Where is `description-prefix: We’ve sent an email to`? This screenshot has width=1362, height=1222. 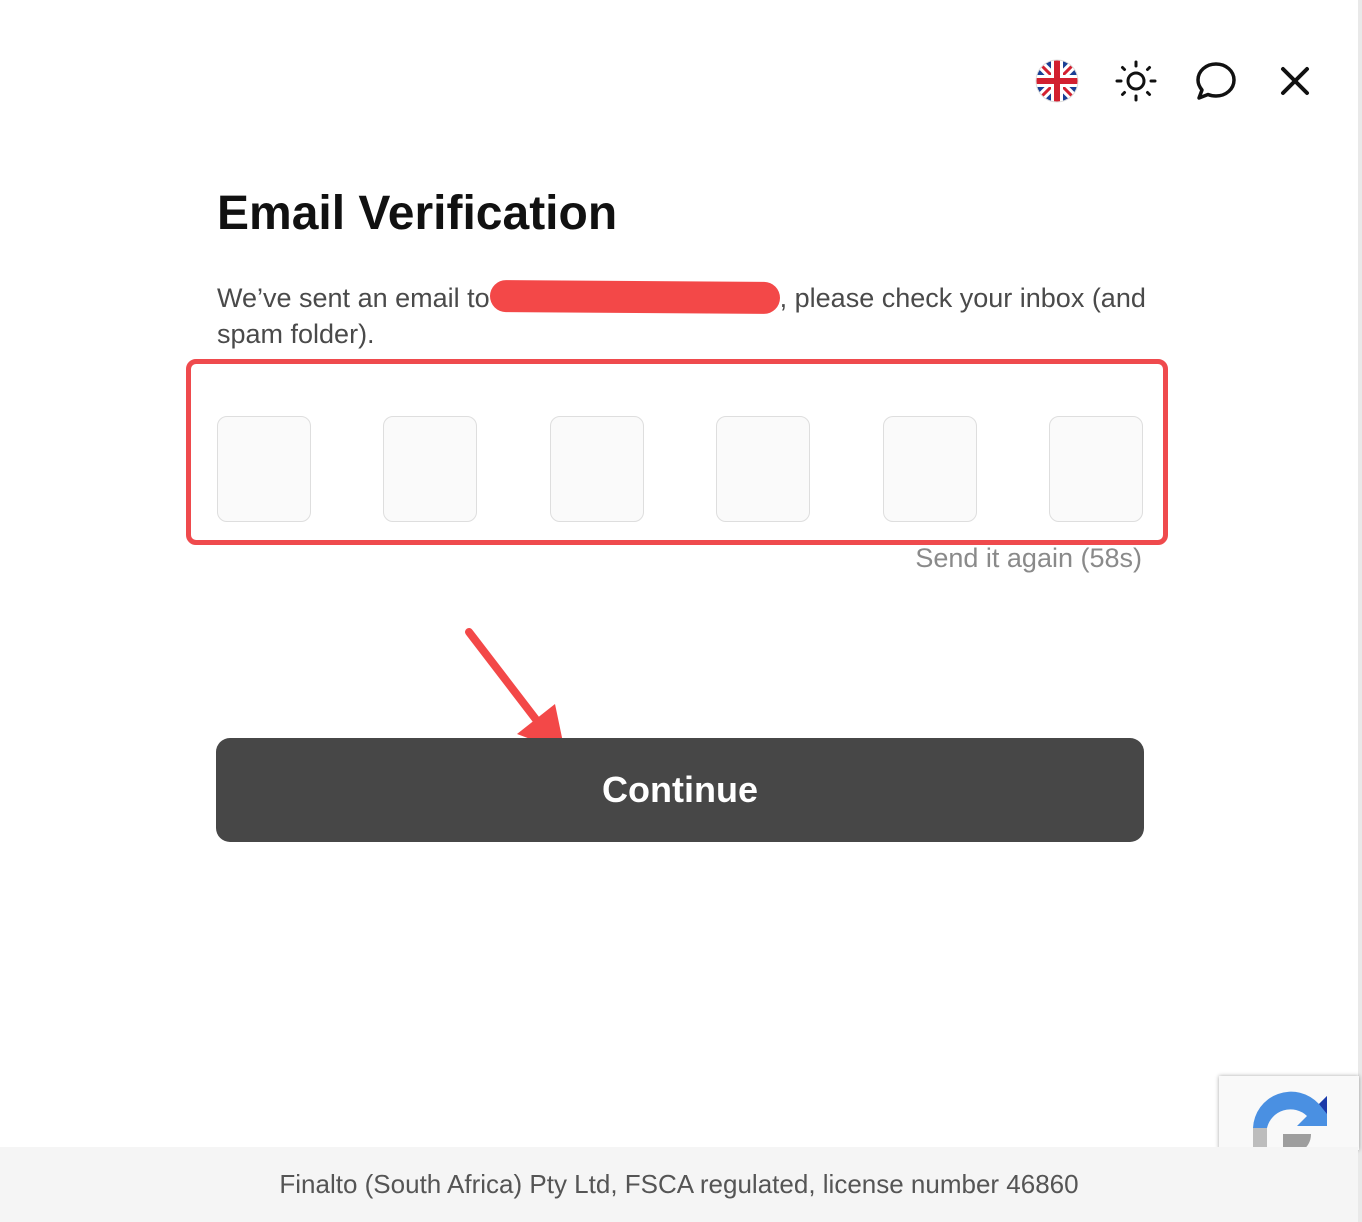 description-prefix: We’ve sent an email to is located at coordinates (353, 298).